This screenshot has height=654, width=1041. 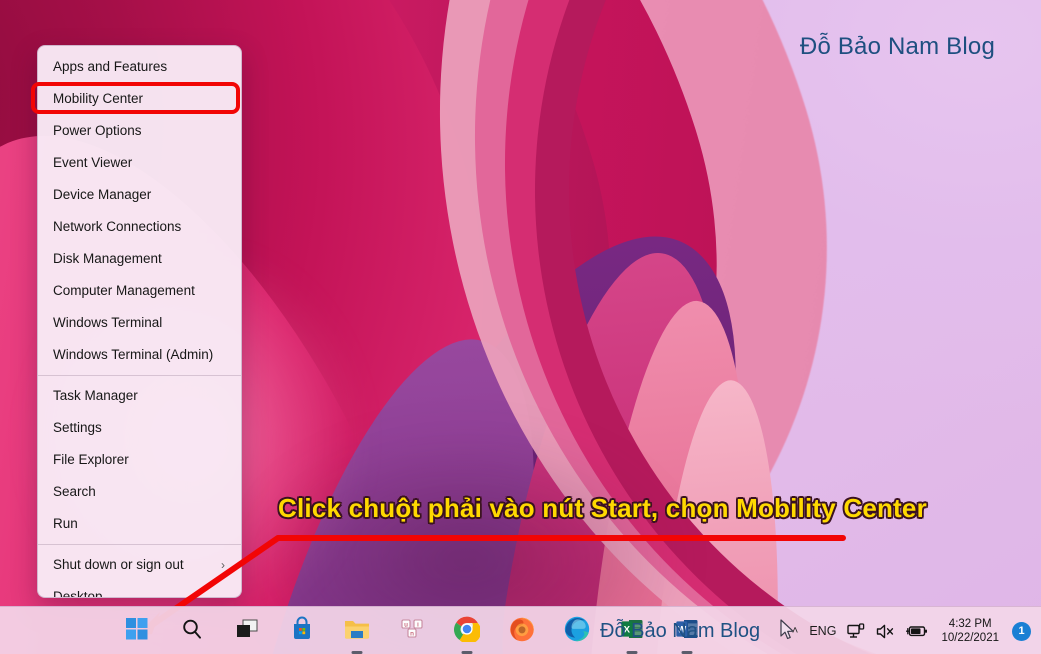 I want to click on search-button, so click(x=192, y=631).